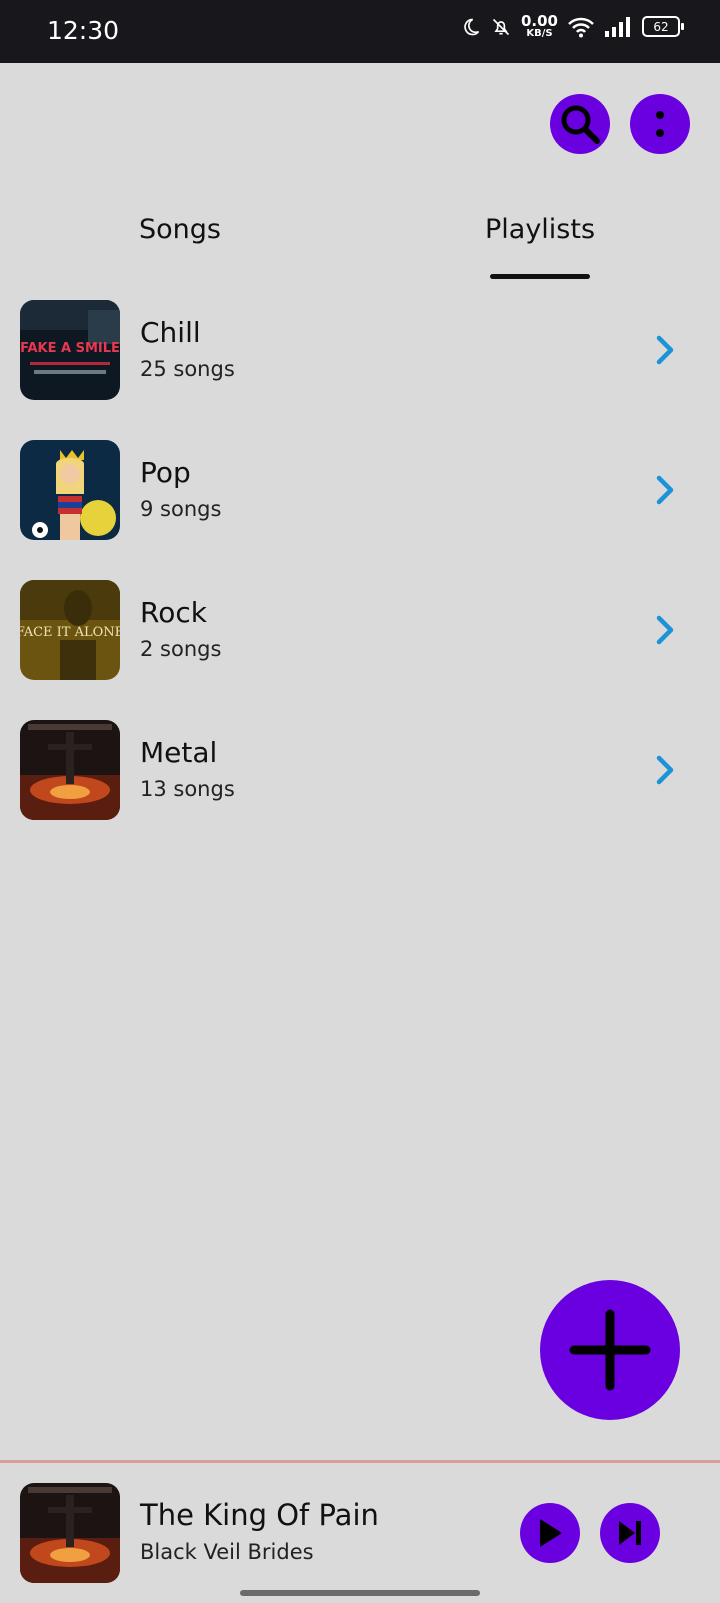 This screenshot has width=720, height=1603. I want to click on cover-text-rock: FACE IT ALONE, so click(70, 632).